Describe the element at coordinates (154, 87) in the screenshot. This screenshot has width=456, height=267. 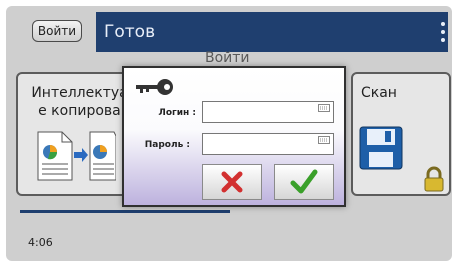
I see `key-icon` at that location.